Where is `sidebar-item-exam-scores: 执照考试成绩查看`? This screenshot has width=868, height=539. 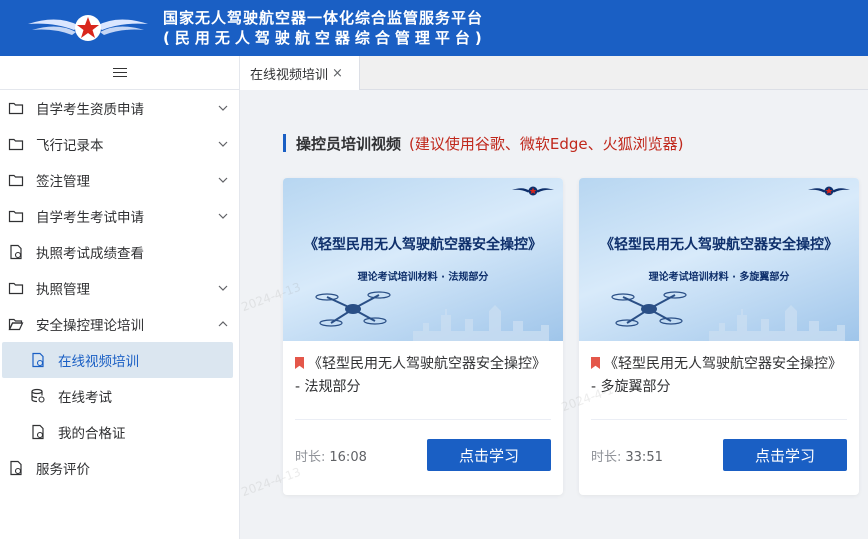
sidebar-item-exam-scores: 执照考试成绩查看 is located at coordinates (119, 252).